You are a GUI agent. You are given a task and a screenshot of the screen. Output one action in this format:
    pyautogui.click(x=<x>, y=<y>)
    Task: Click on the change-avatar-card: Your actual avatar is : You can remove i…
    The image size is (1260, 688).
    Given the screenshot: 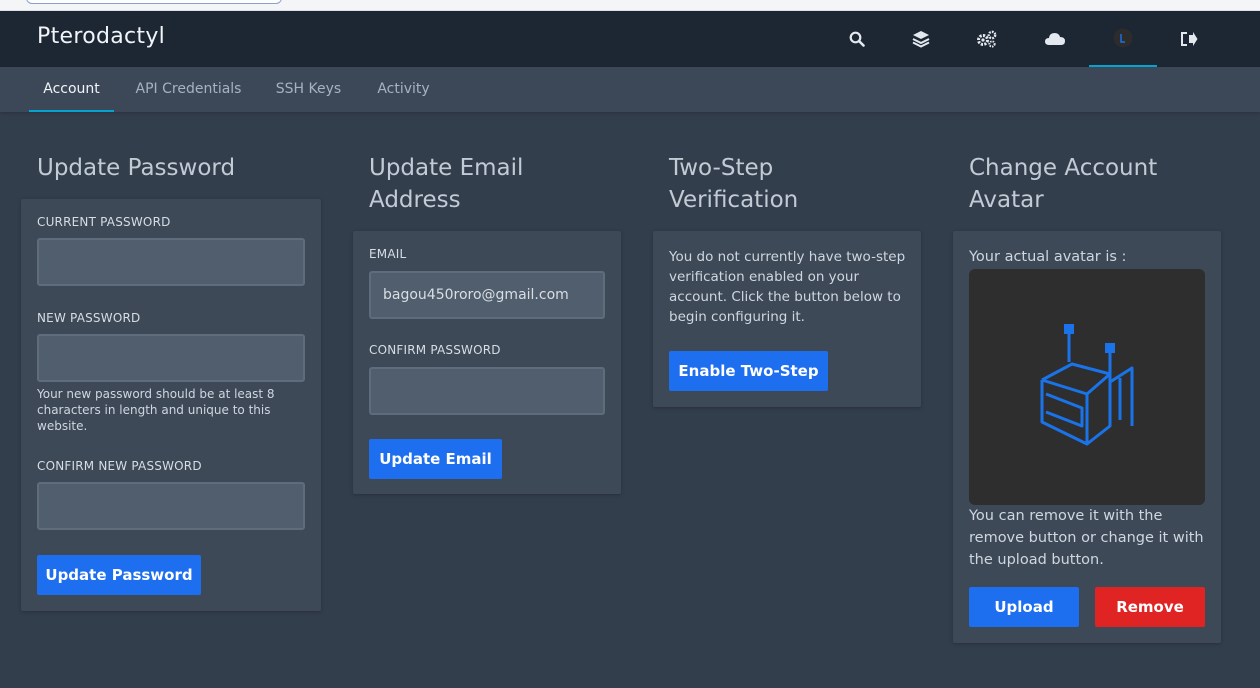 What is the action you would take?
    pyautogui.click(x=1087, y=437)
    